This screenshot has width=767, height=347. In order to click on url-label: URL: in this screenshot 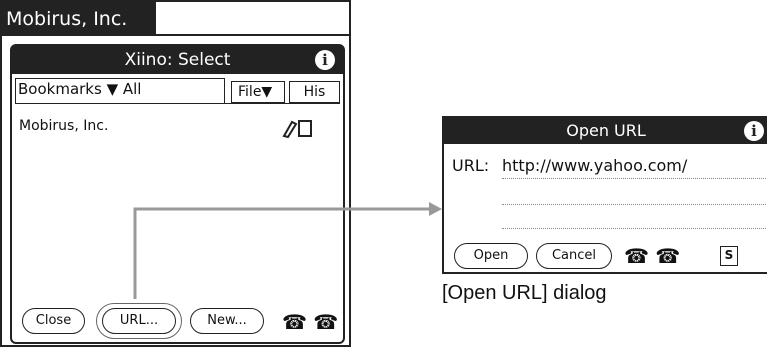, I will do `click(471, 165)`.